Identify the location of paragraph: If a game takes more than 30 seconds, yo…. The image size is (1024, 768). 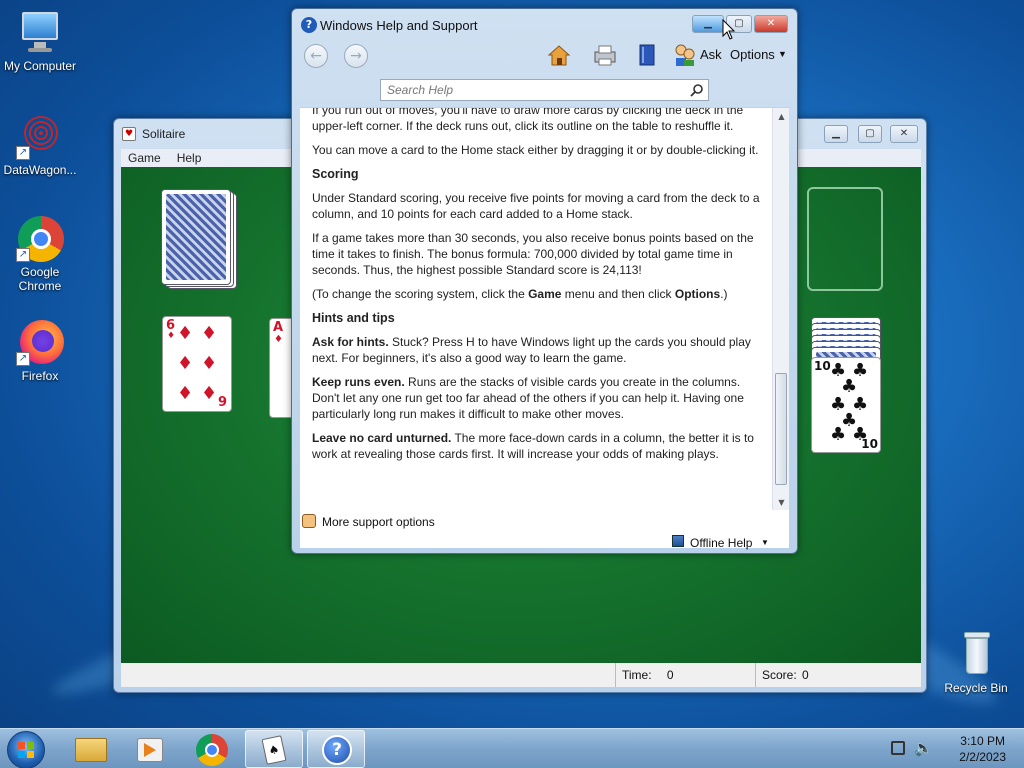
(533, 254).